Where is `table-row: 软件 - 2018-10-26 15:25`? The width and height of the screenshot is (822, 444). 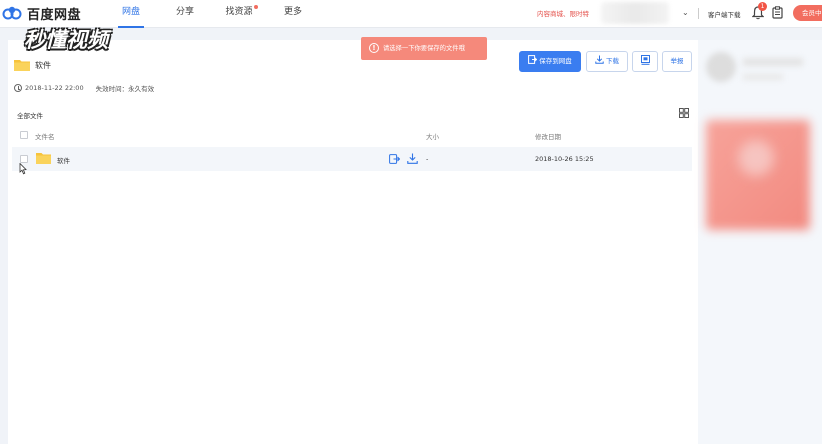
table-row: 软件 - 2018-10-26 15:25 is located at coordinates (352, 159).